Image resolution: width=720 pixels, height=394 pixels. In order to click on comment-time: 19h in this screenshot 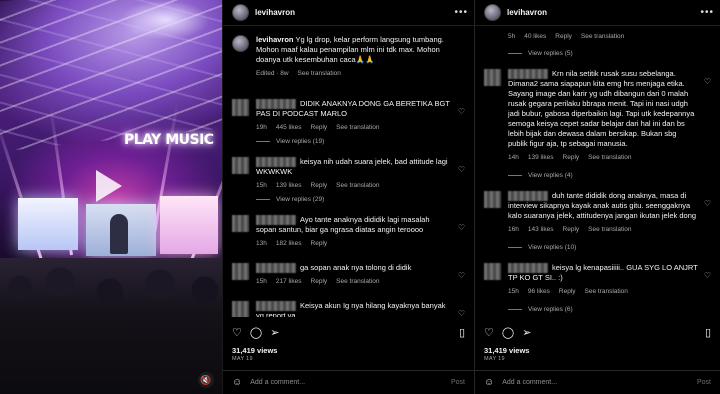, I will do `click(261, 128)`.